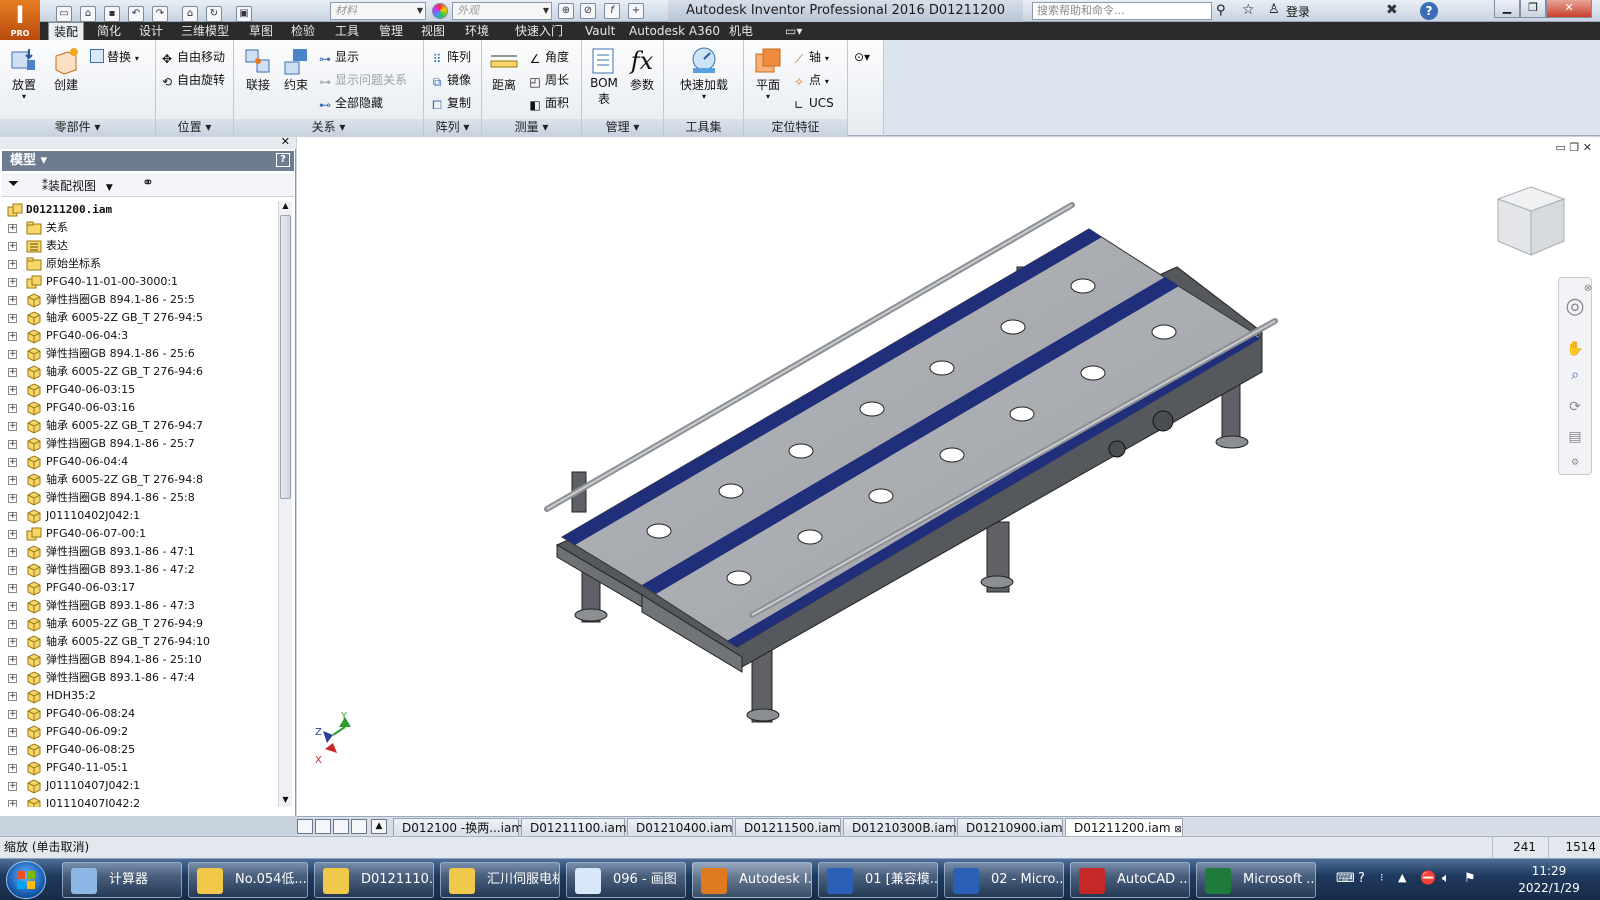 This screenshot has height=900, width=1600. Describe the element at coordinates (136, 14) in the screenshot. I see `undo-icon: ↶` at that location.